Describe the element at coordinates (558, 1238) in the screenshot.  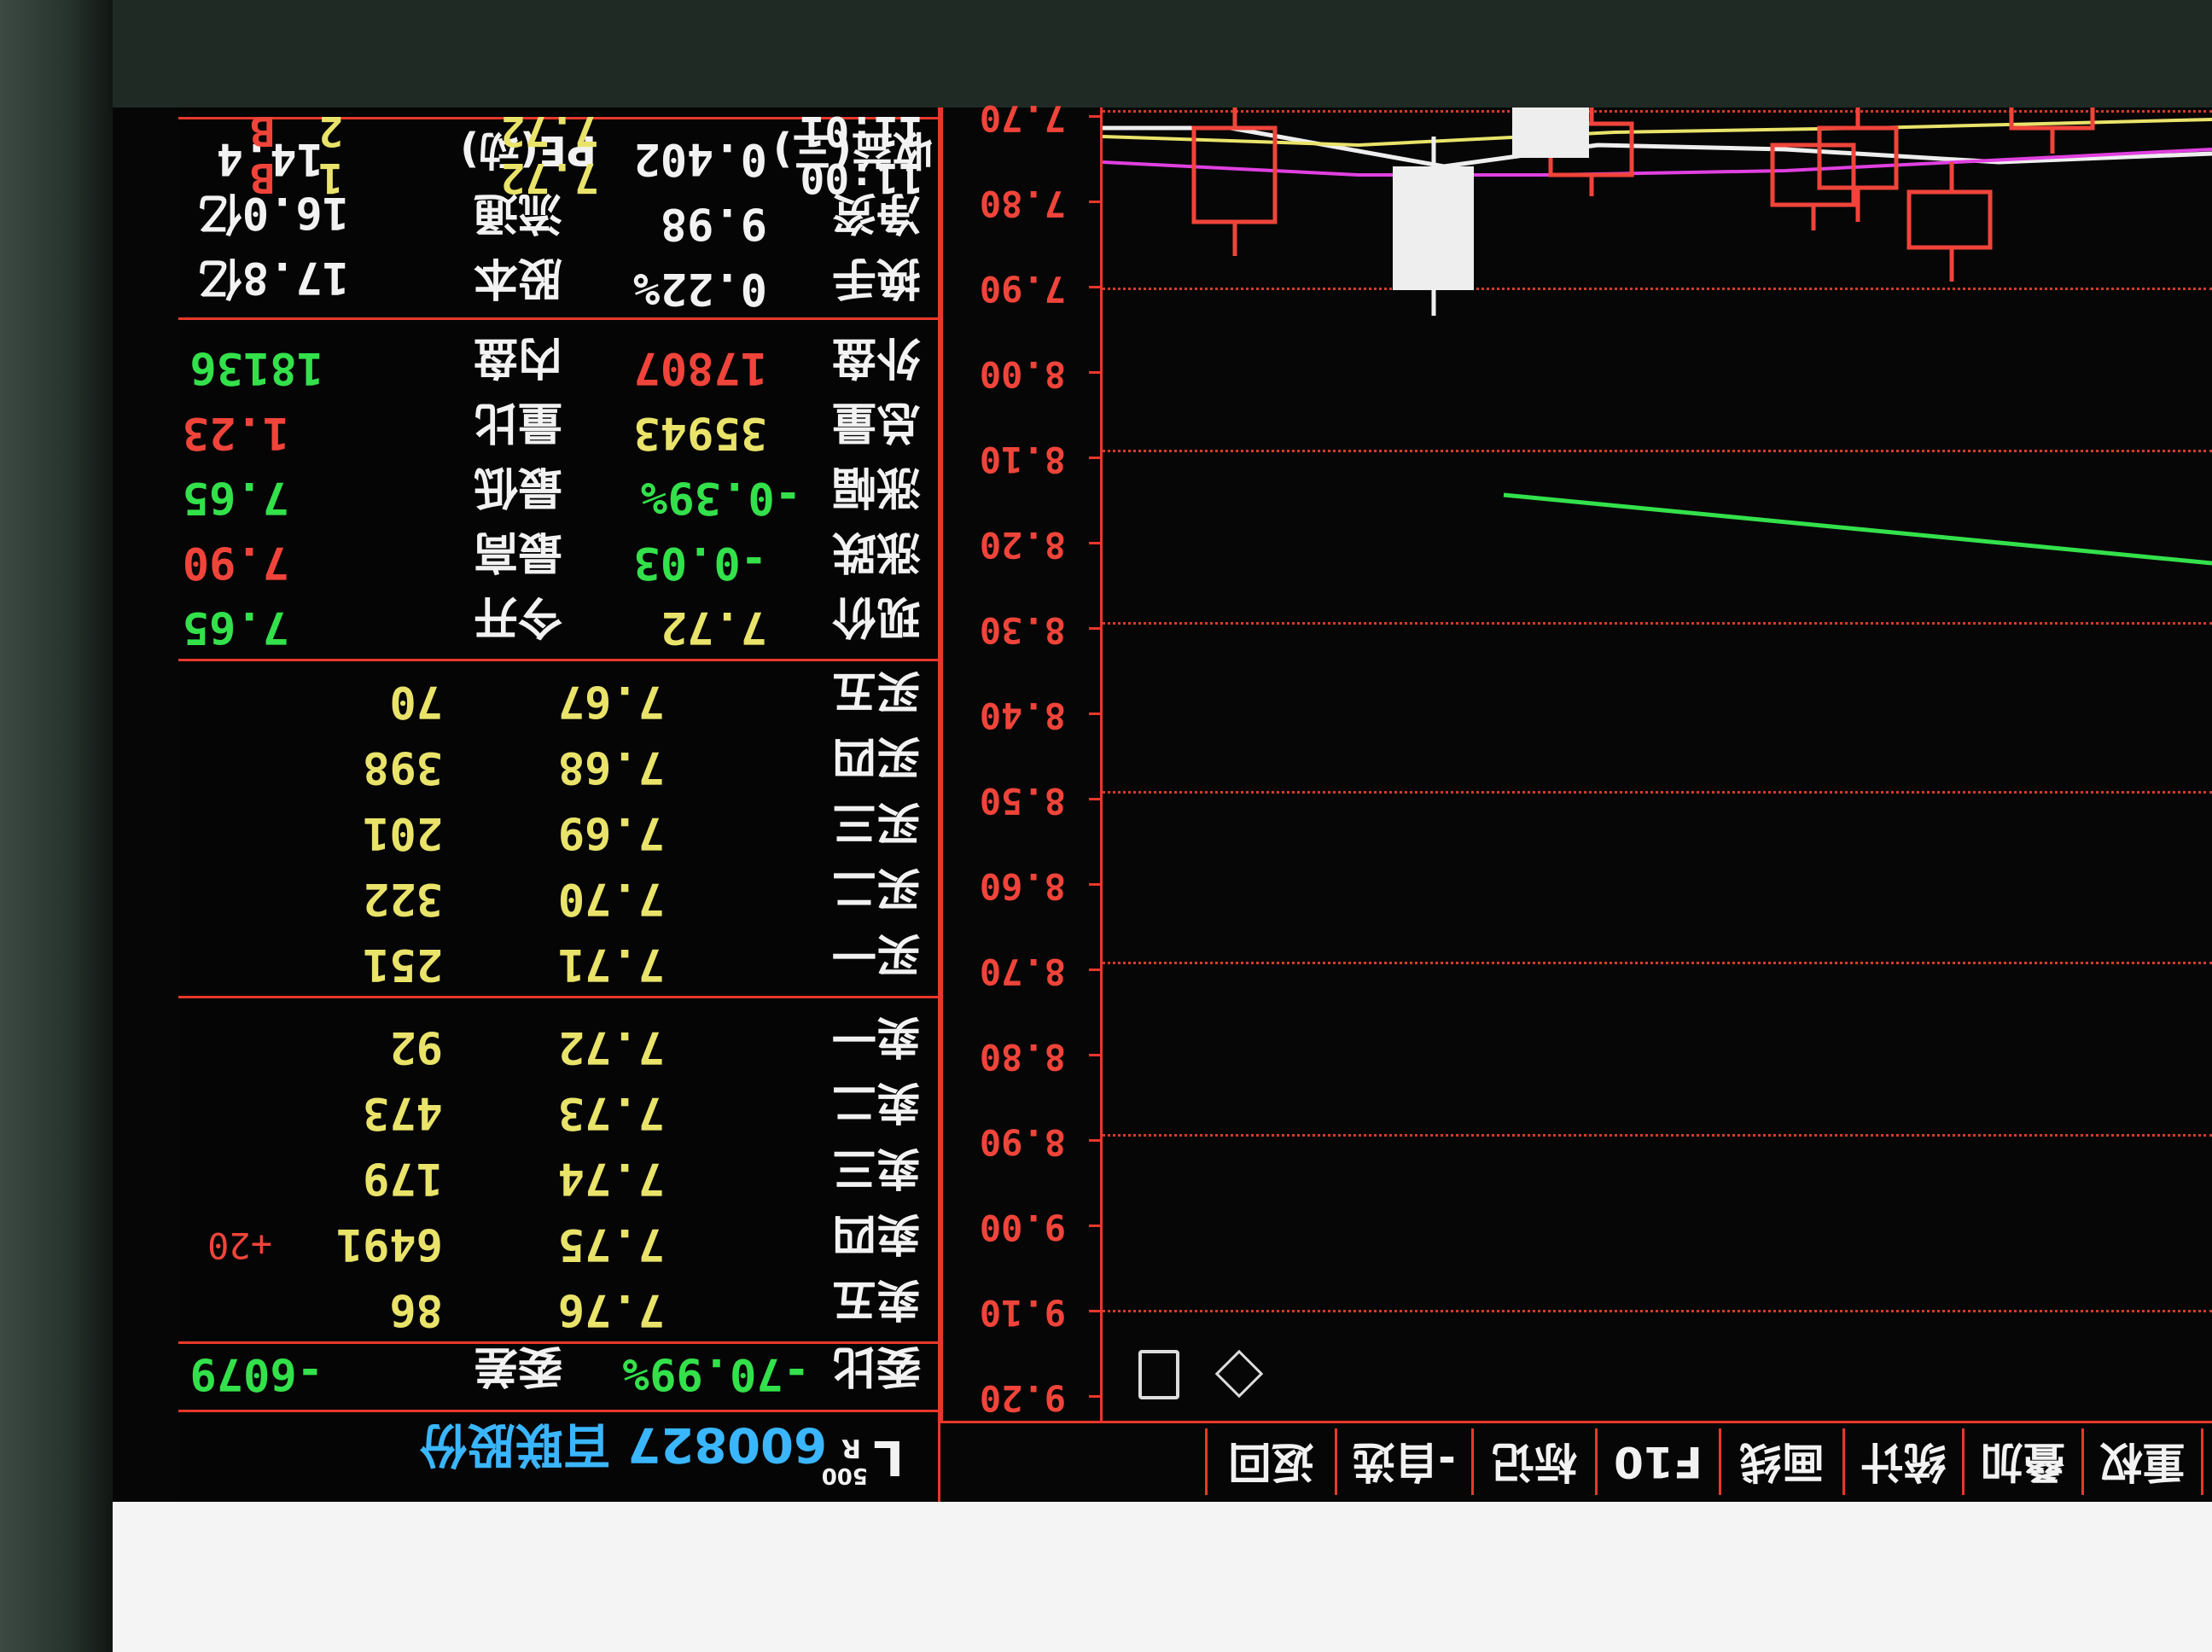
I see `sell-row: 卖四 7.75 6491 +20` at that location.